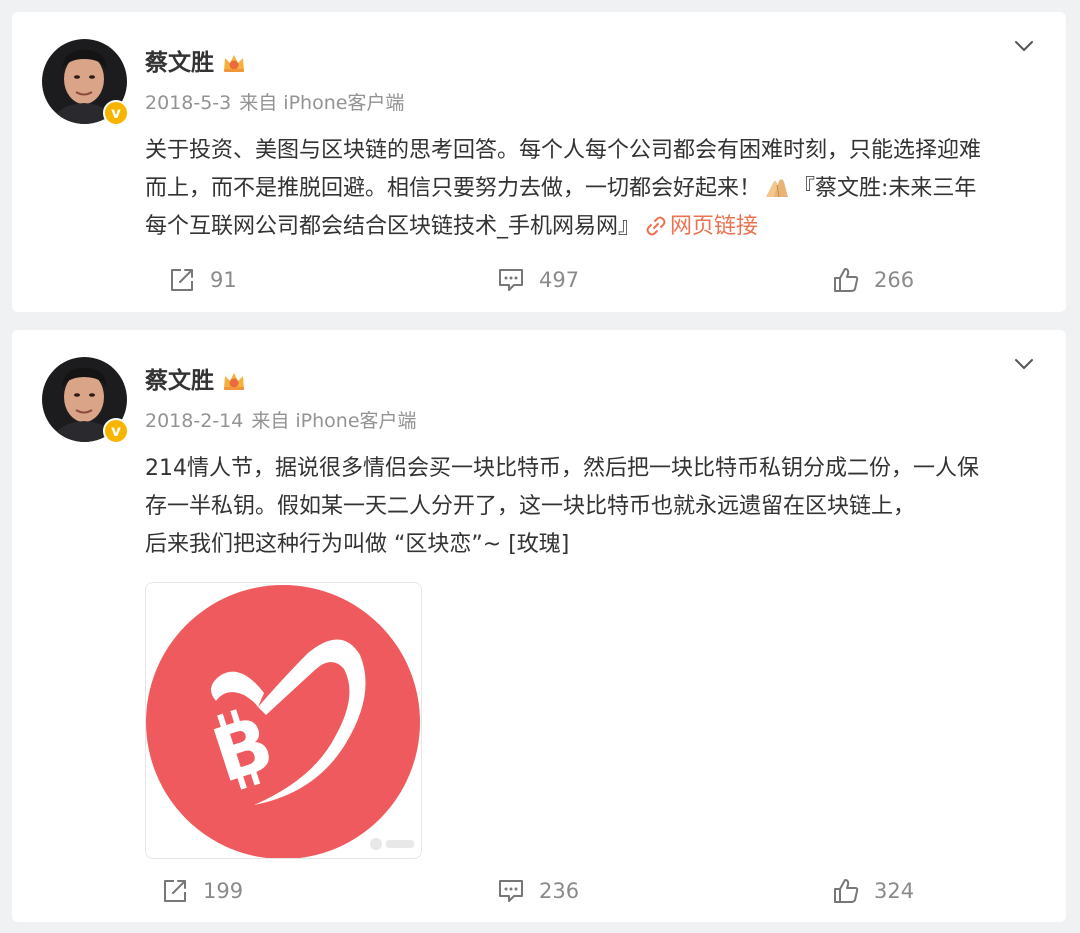 The image size is (1080, 933). What do you see at coordinates (188, 103) in the screenshot?
I see `post-date: 2018-5-3` at bounding box center [188, 103].